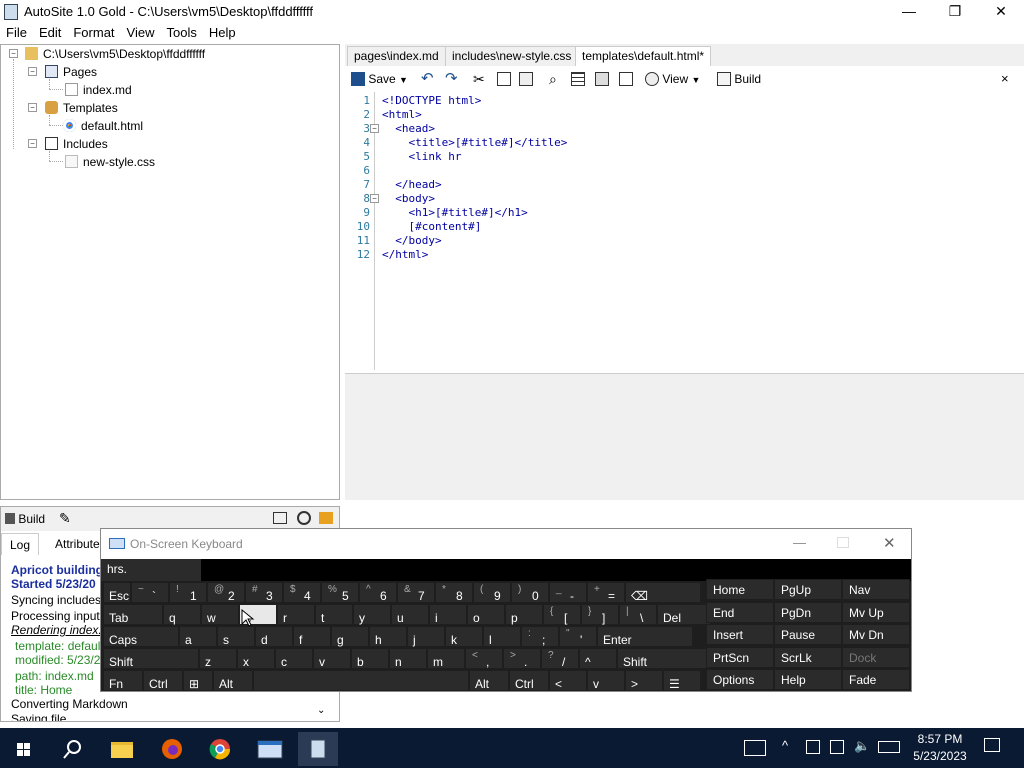  What do you see at coordinates (600, 614) in the screenshot?
I see `osk-key: }]` at bounding box center [600, 614].